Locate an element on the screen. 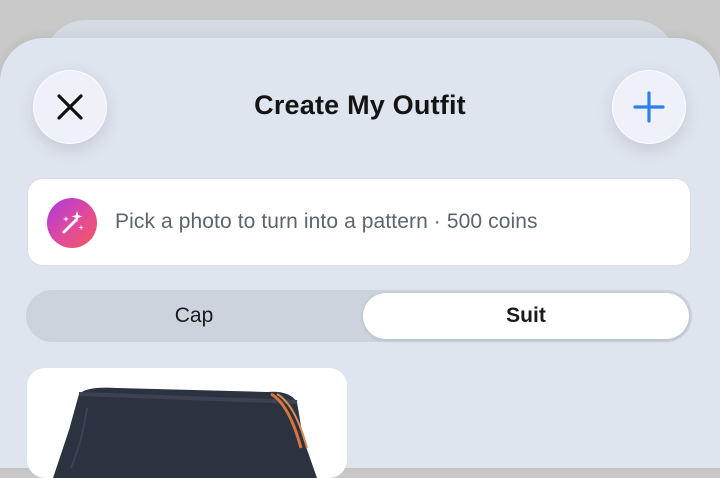  plus-icon is located at coordinates (649, 107).